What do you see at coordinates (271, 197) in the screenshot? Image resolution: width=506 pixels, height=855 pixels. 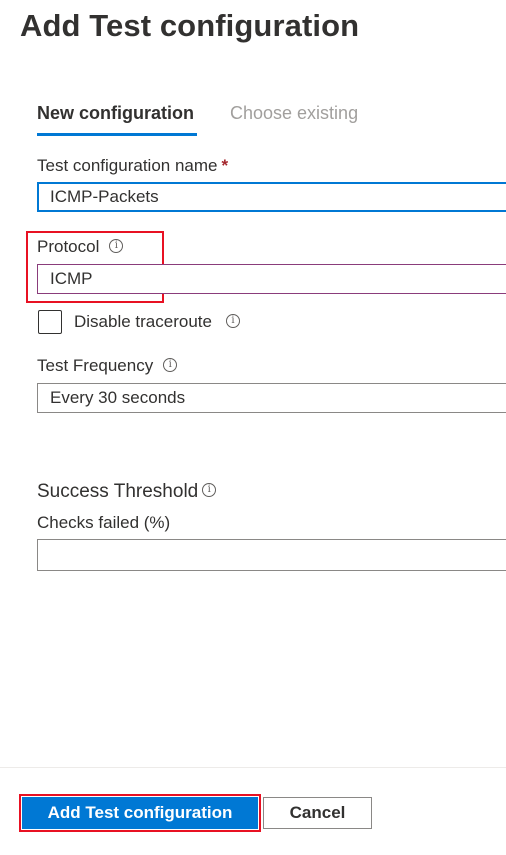 I see `config-name-input: ICMP-Packets` at bounding box center [271, 197].